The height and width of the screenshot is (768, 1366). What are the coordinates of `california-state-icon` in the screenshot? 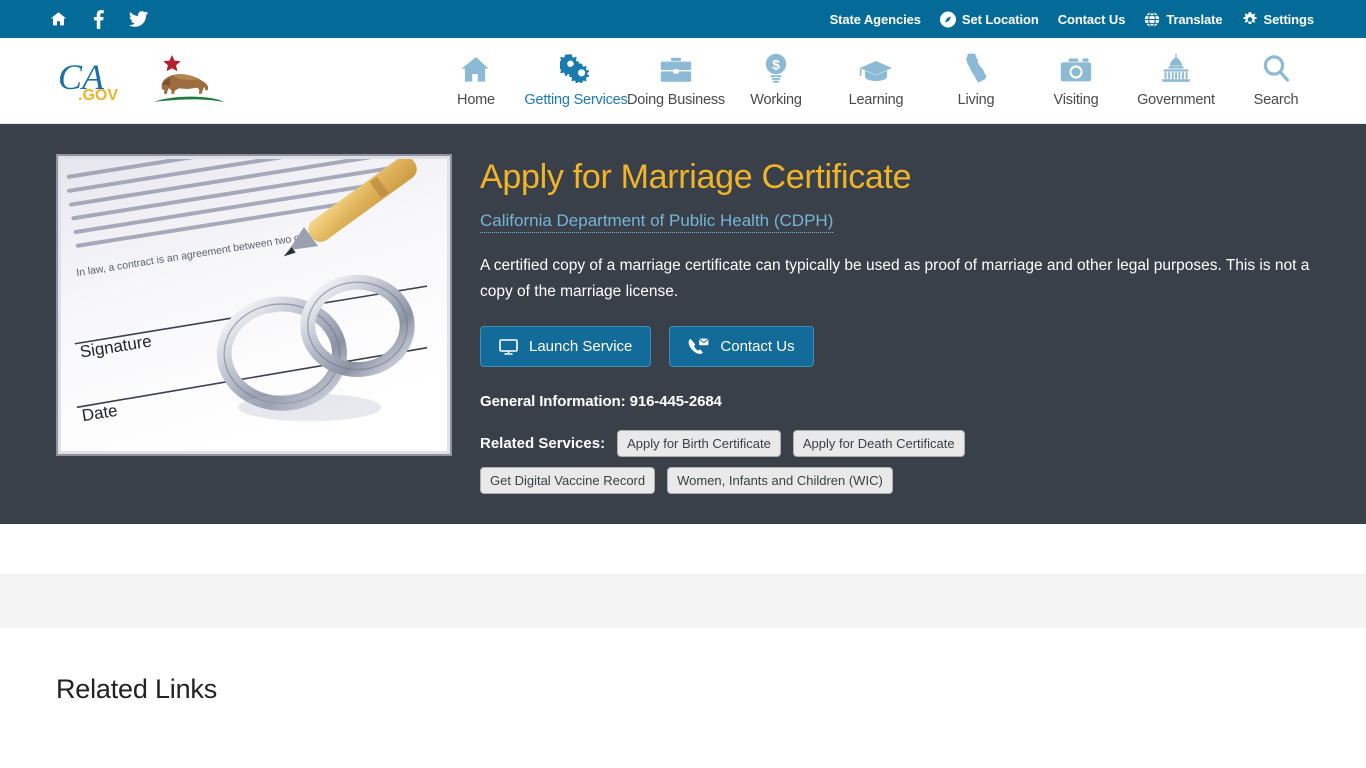 It's located at (976, 68).